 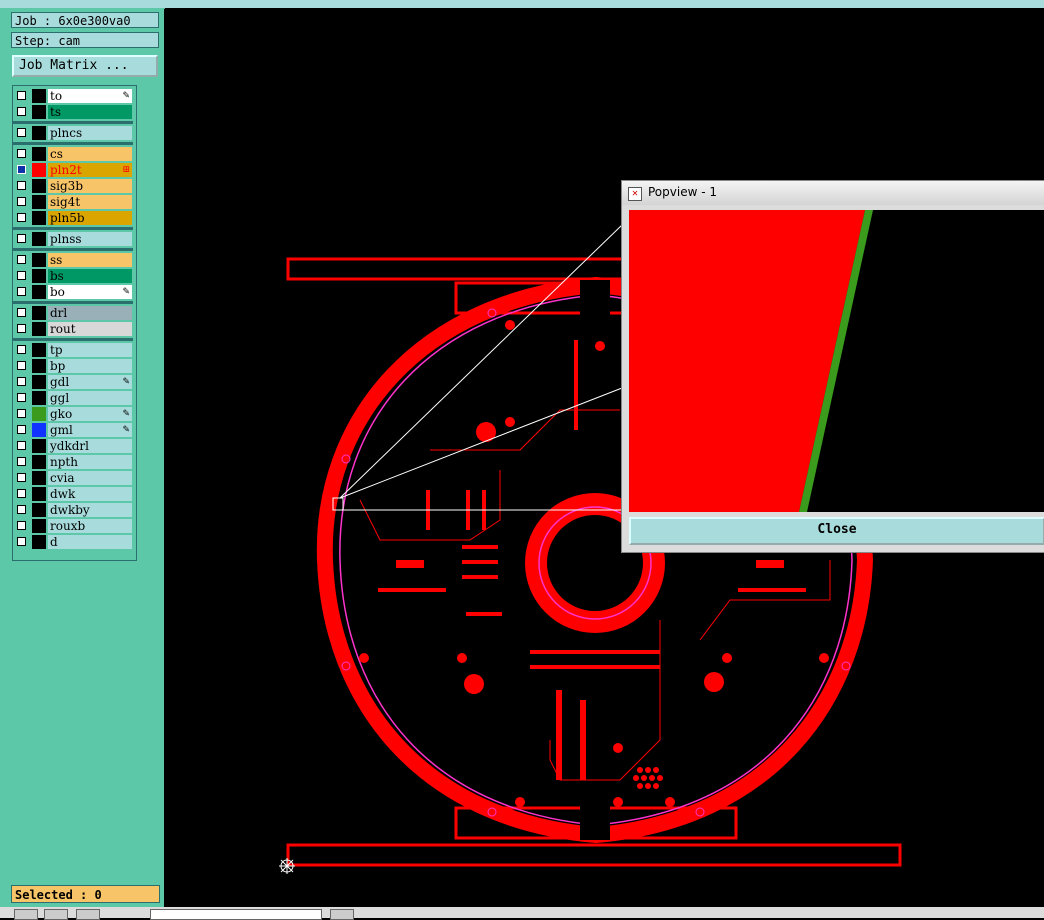 What do you see at coordinates (833, 193) in the screenshot?
I see `popview-titlebar: ✕ Popview - 1` at bounding box center [833, 193].